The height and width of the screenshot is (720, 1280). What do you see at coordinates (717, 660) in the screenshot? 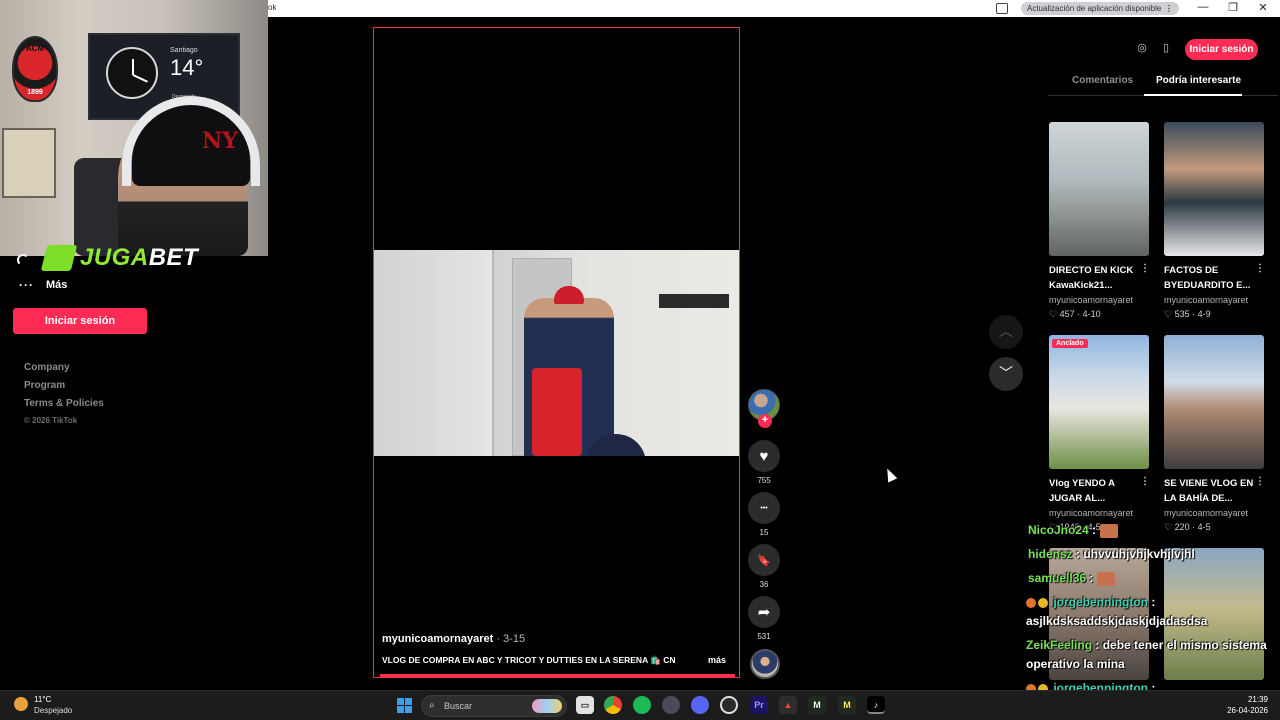
I see `caption-more-link: más` at bounding box center [717, 660].